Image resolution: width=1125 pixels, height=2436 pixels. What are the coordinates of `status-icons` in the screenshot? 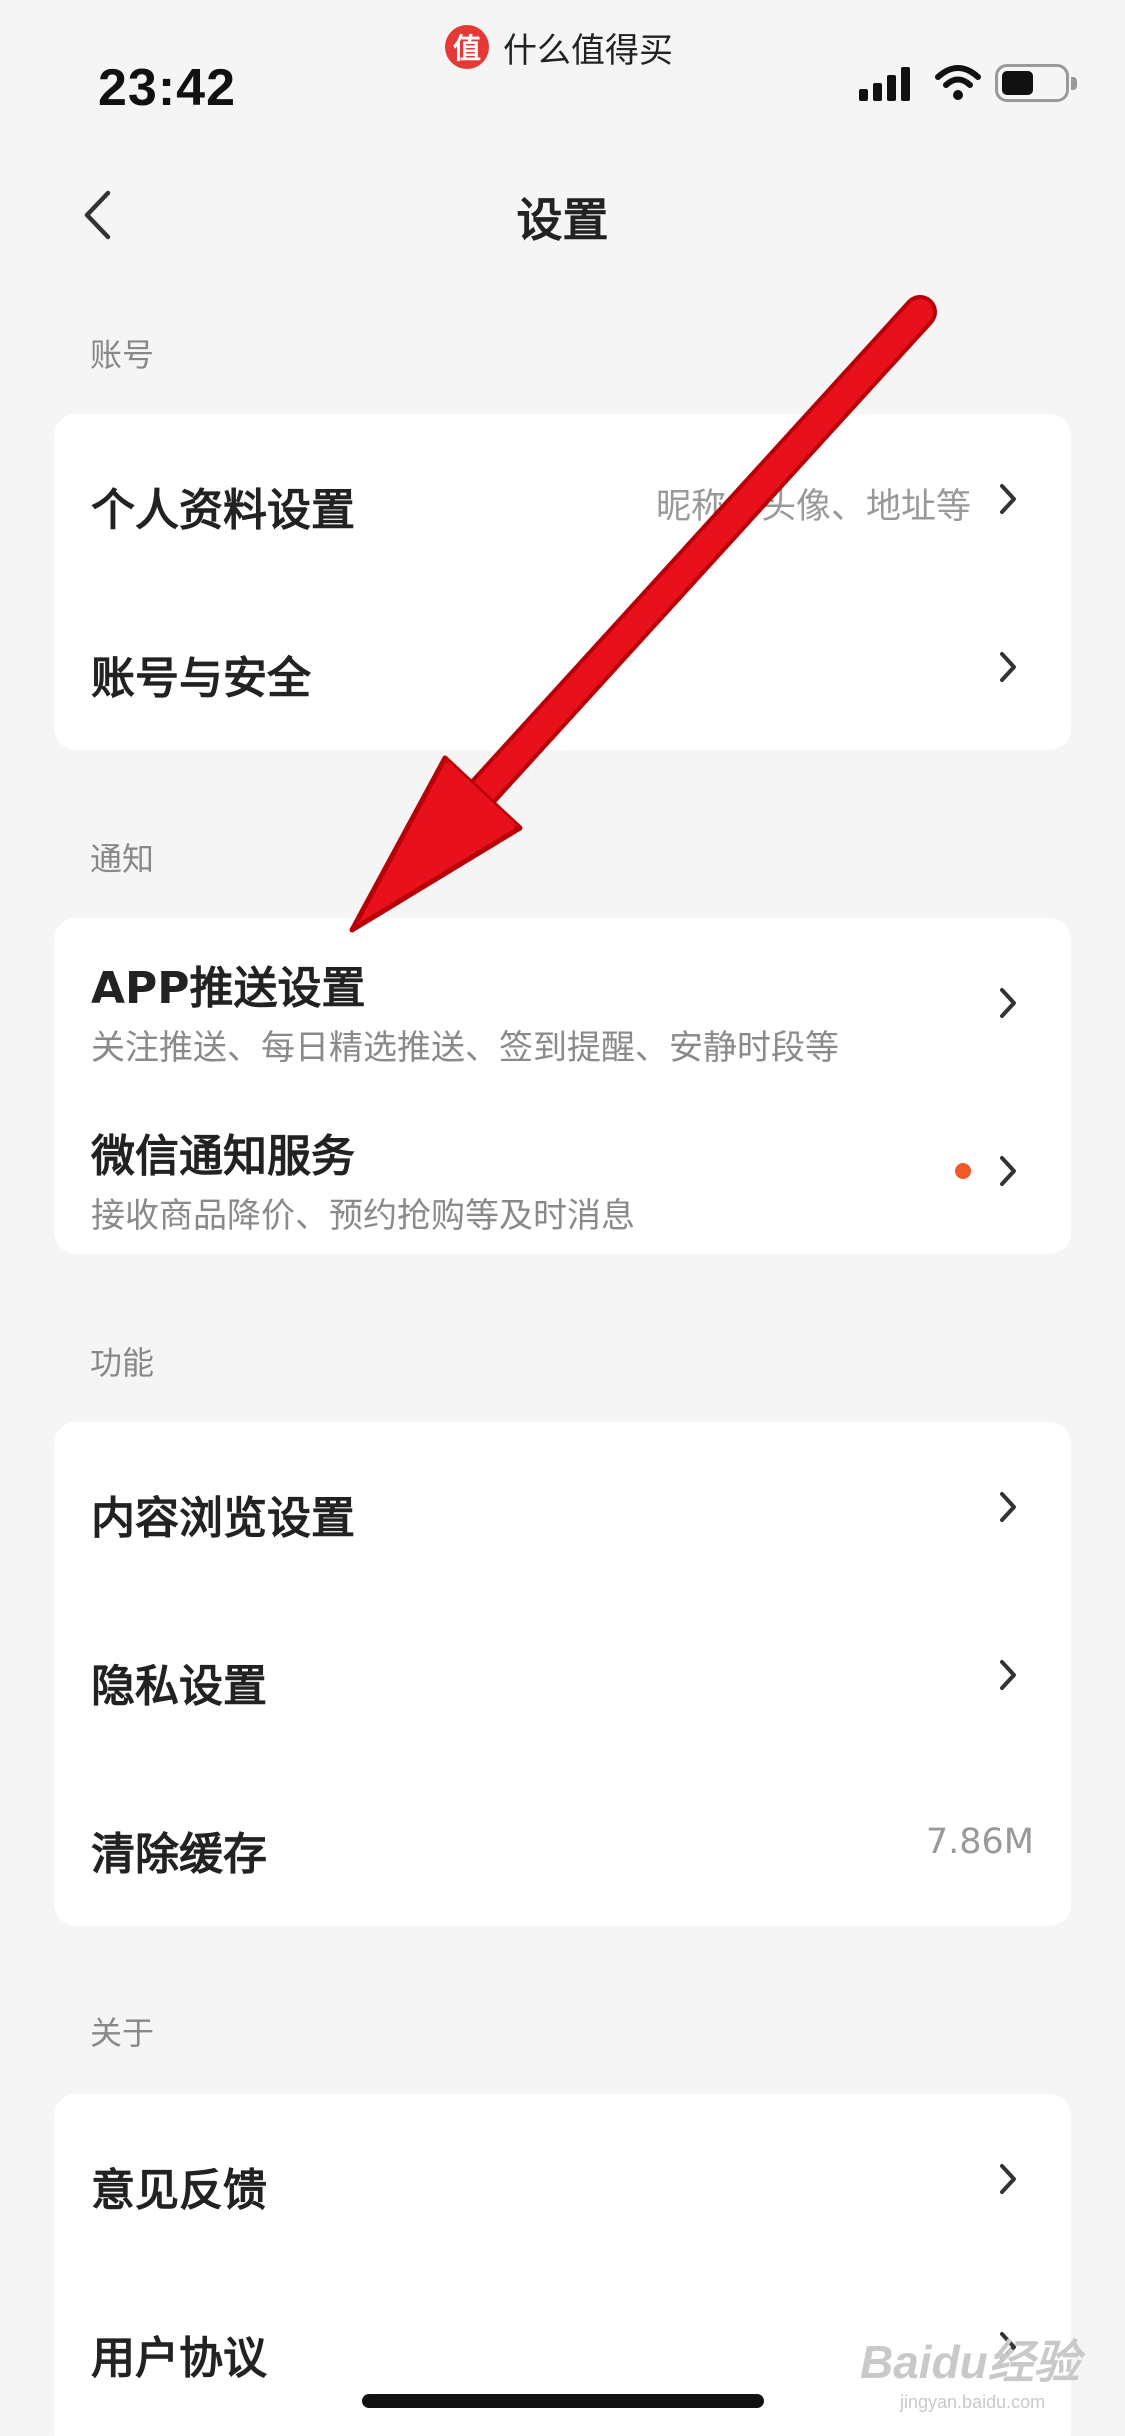 It's located at (968, 83).